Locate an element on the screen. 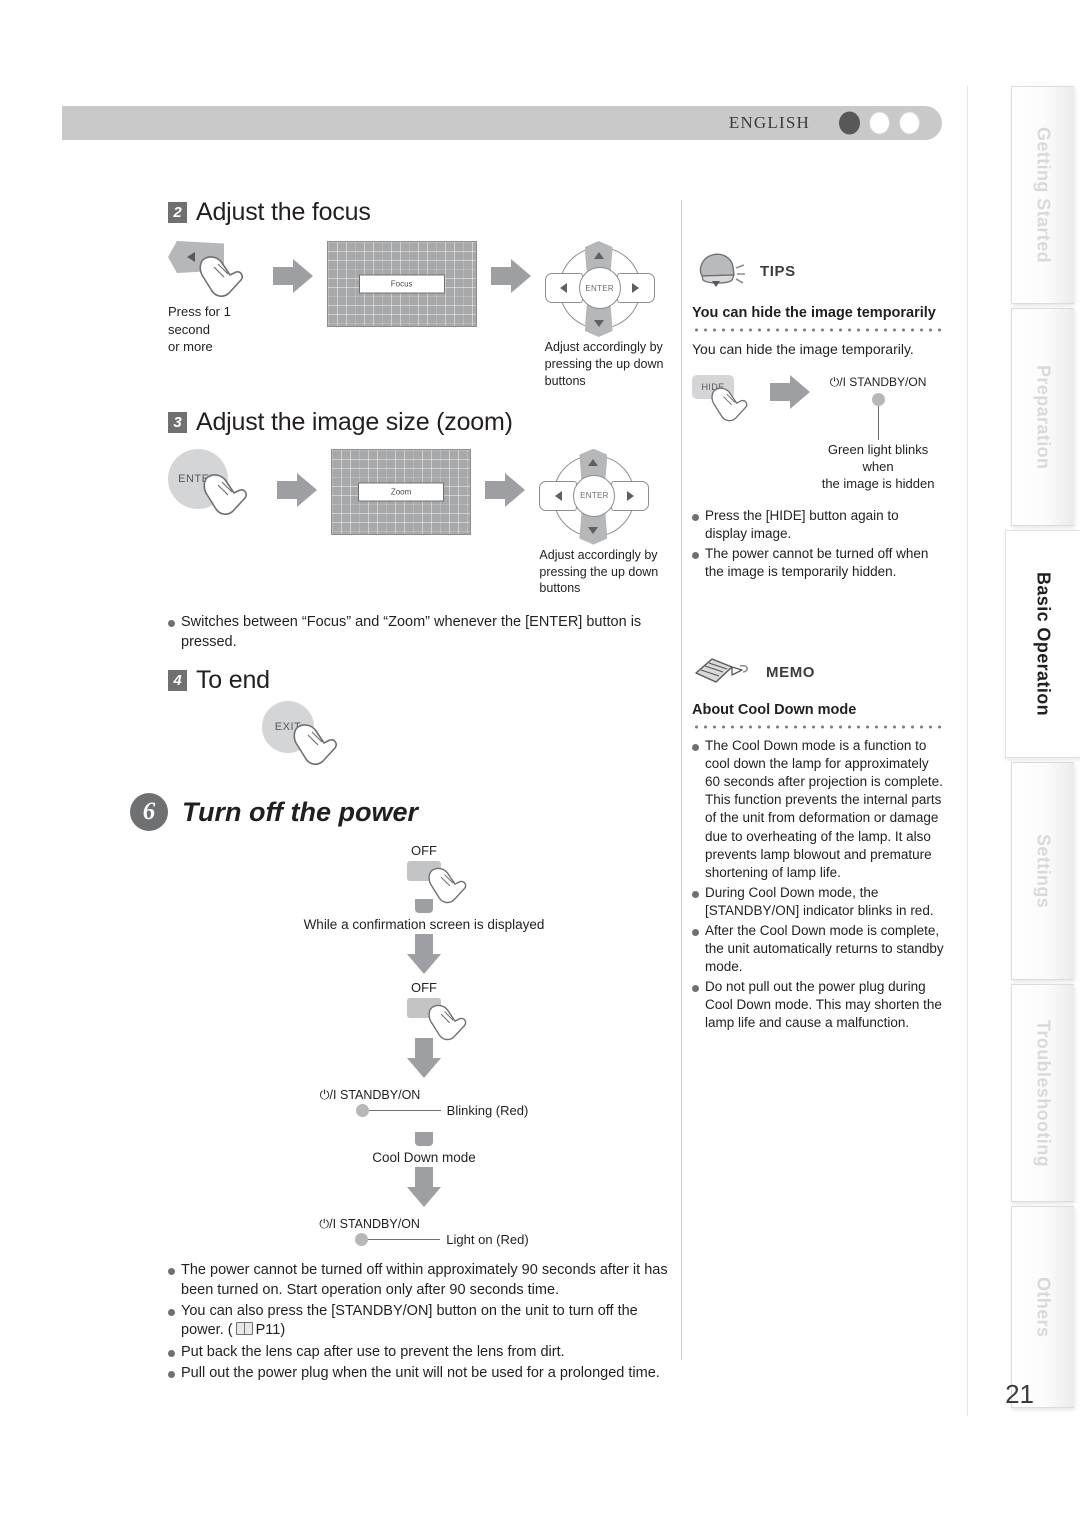 Image resolution: width=1080 pixels, height=1516 pixels. remote-dpad-zoom: ENTER is located at coordinates (594, 496).